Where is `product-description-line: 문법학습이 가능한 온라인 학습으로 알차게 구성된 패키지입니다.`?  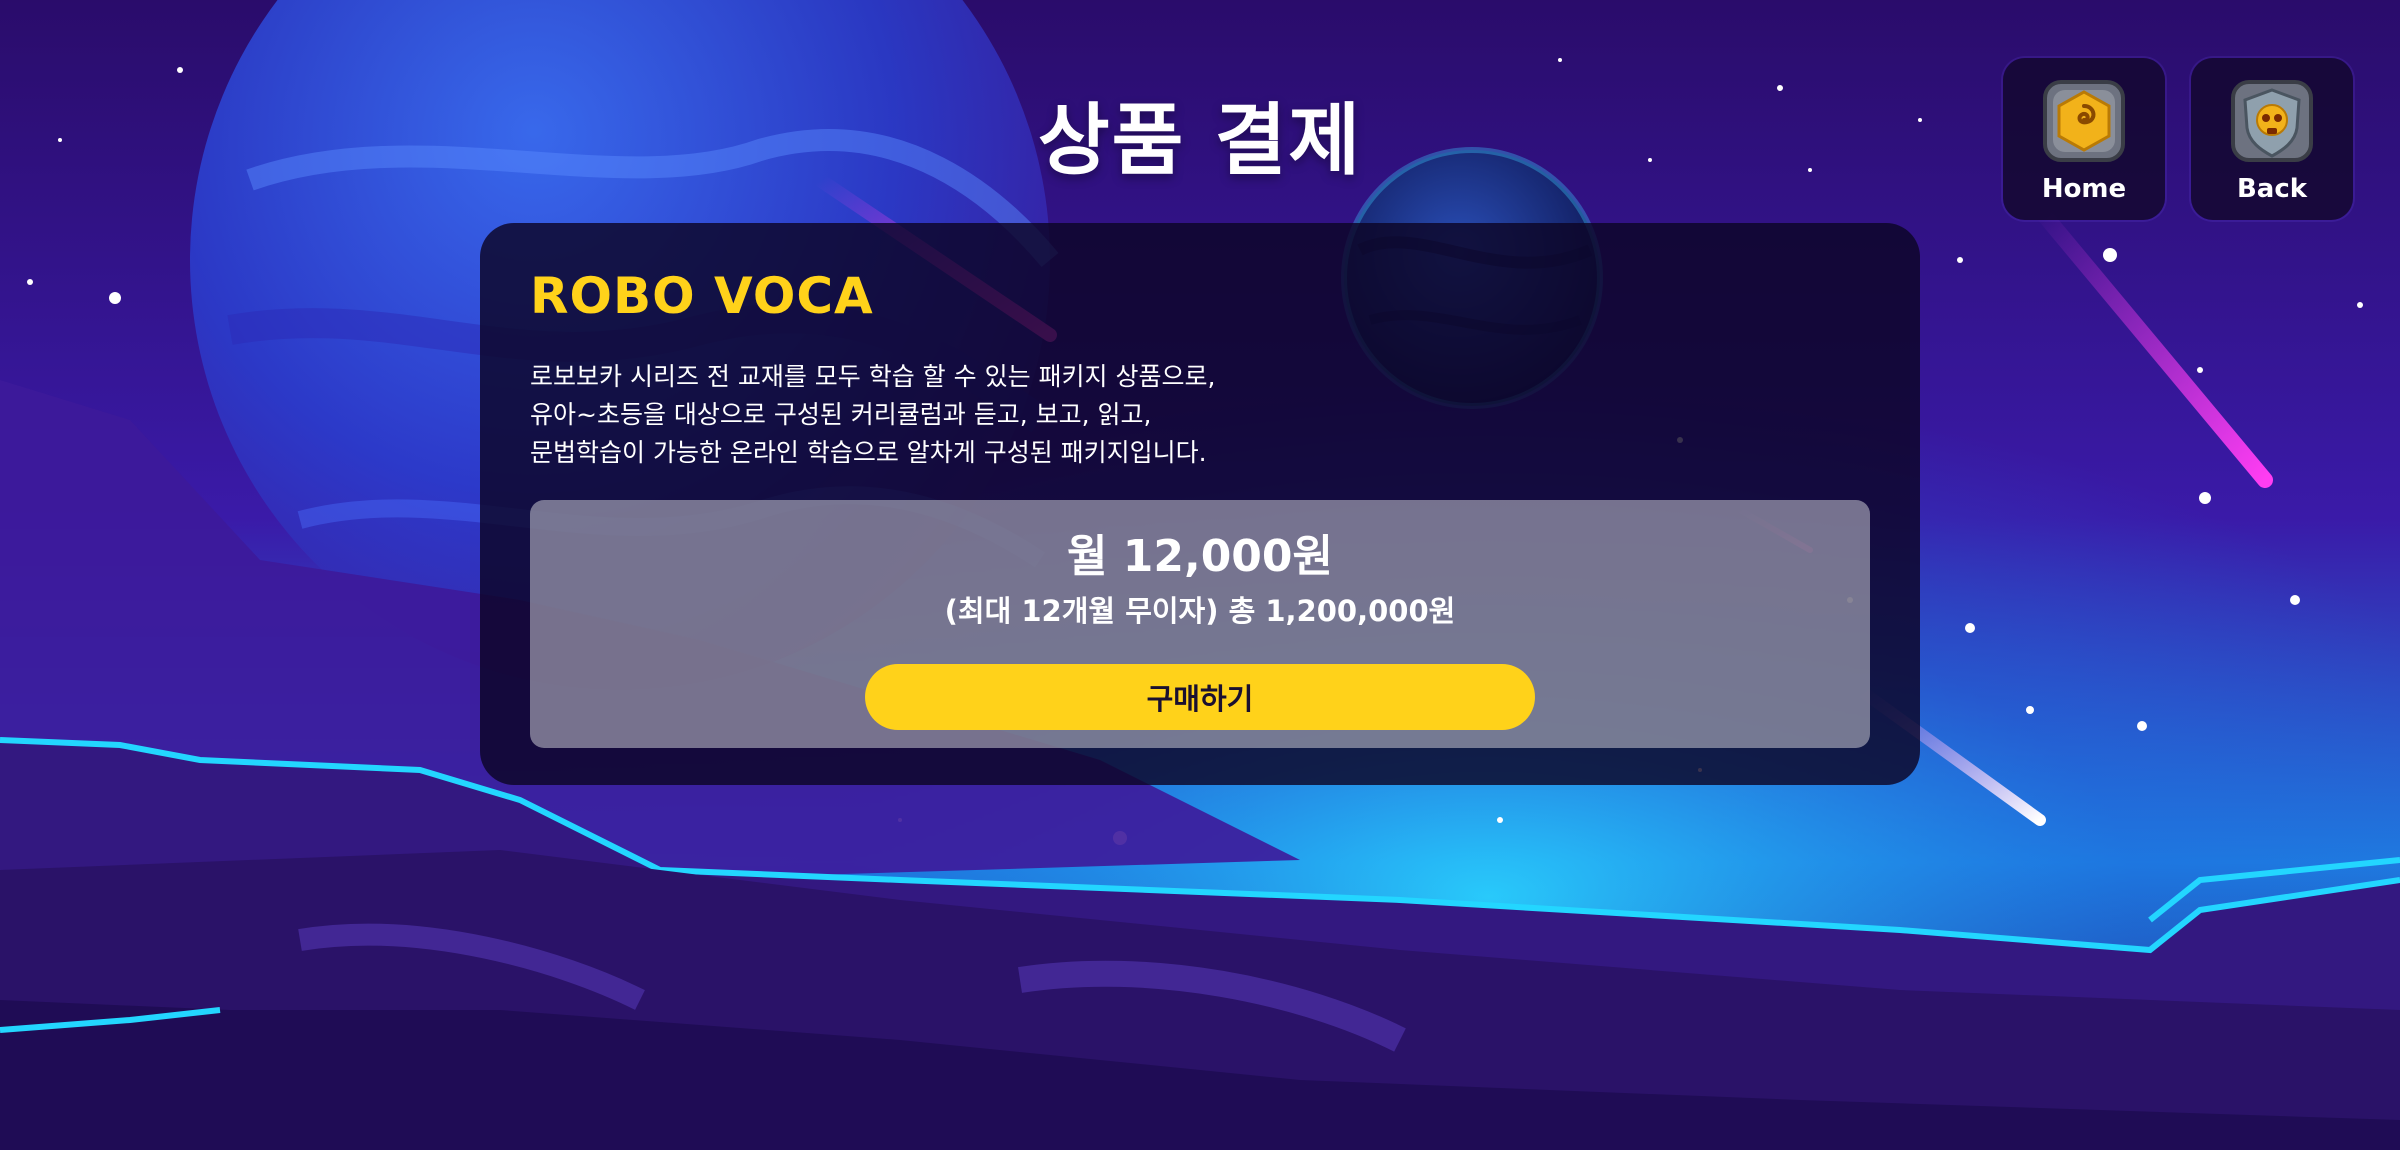
product-description-line: 문법학습이 가능한 온라인 학습으로 알차게 구성된 패키지입니다. is located at coordinates (868, 452).